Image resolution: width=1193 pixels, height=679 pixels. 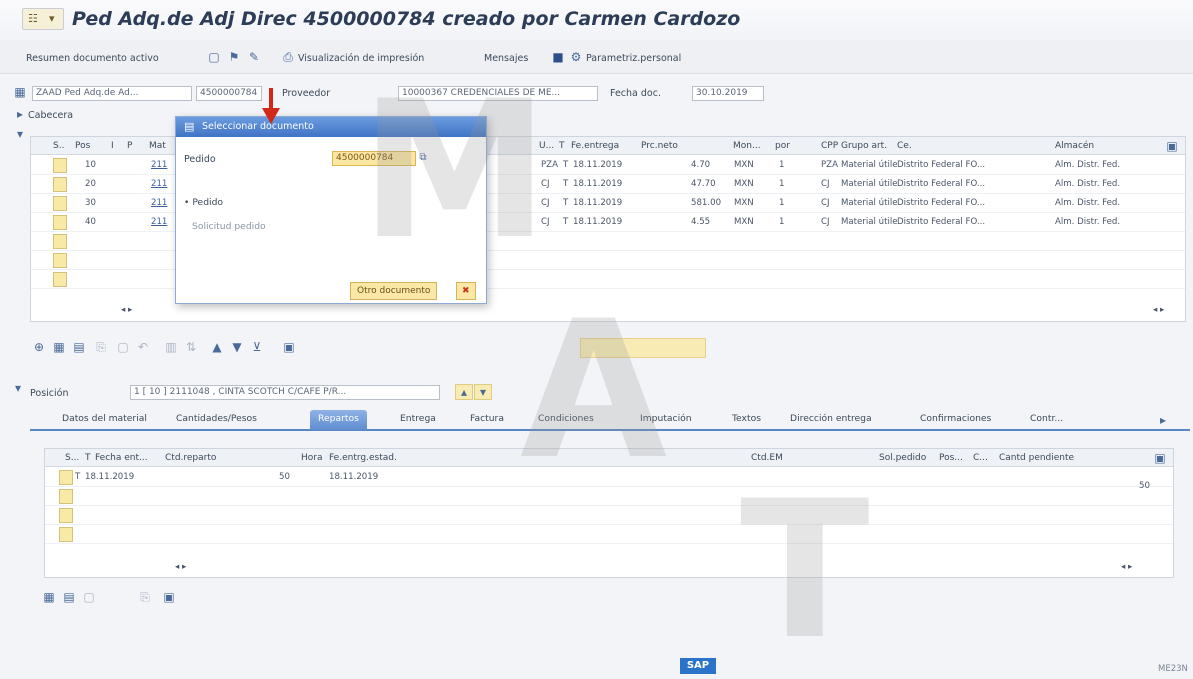 I want to click on col-store: Almacén, so click(x=1074, y=146).